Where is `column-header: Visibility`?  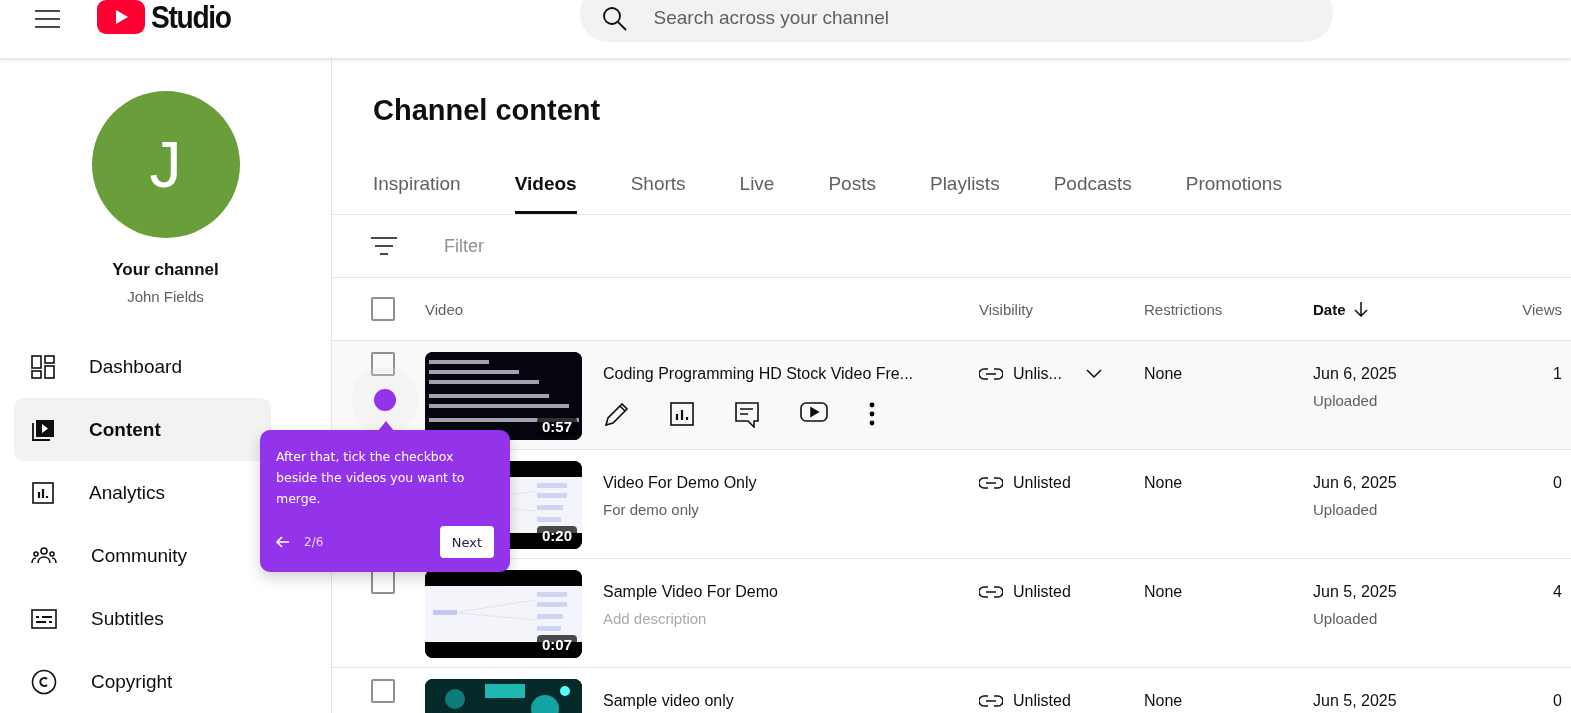
column-header: Visibility is located at coordinates (1006, 309).